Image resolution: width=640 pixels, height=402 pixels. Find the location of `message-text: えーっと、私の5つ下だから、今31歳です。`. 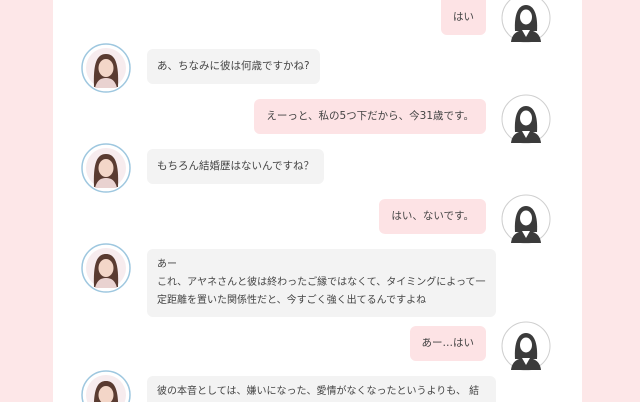

message-text: えーっと、私の5つ下だから、今31歳です。 is located at coordinates (370, 116).